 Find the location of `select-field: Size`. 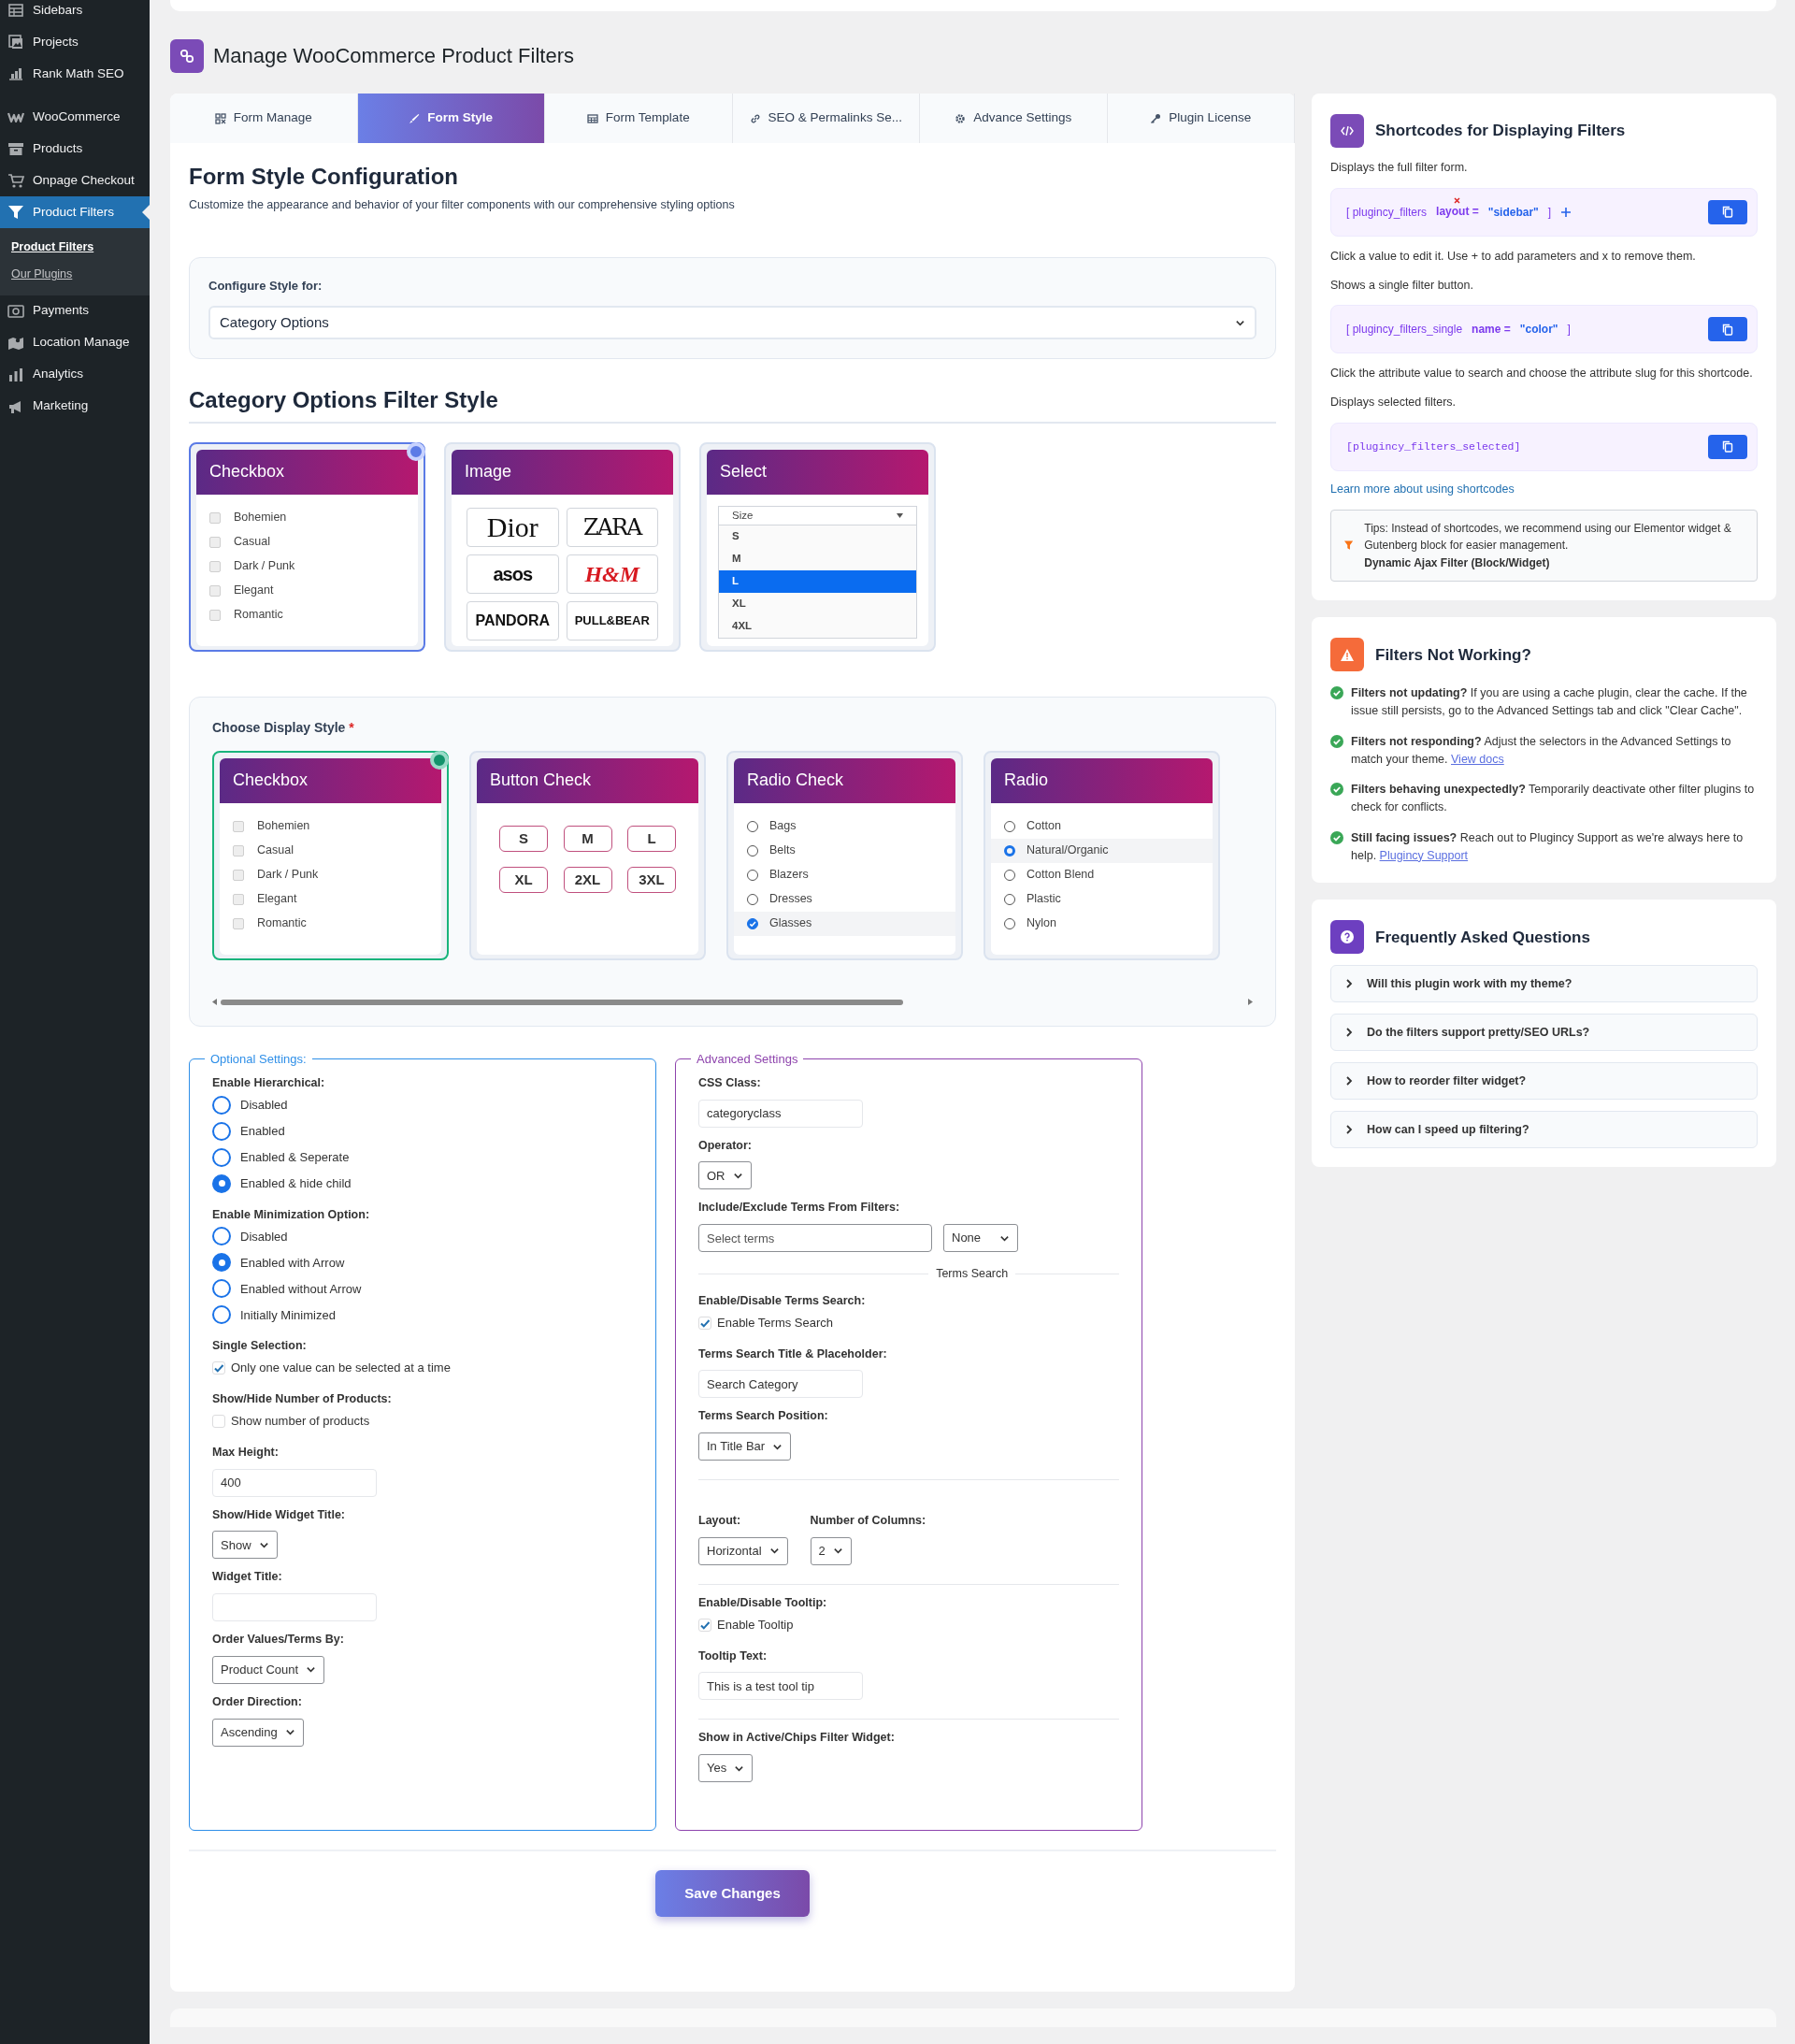

select-field: Size is located at coordinates (818, 515).